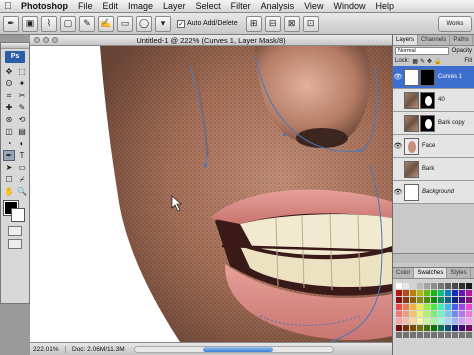 Image resolution: width=474 pixels, height=355 pixels. I want to click on layer-mask-thumbnail, so click(427, 77).